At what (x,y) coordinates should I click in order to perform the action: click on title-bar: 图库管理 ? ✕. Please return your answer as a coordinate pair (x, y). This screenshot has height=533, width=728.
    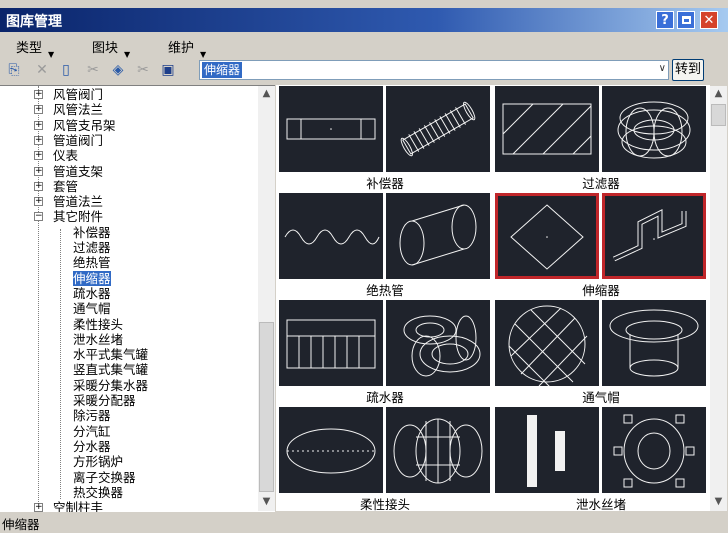
    Looking at the image, I should click on (364, 20).